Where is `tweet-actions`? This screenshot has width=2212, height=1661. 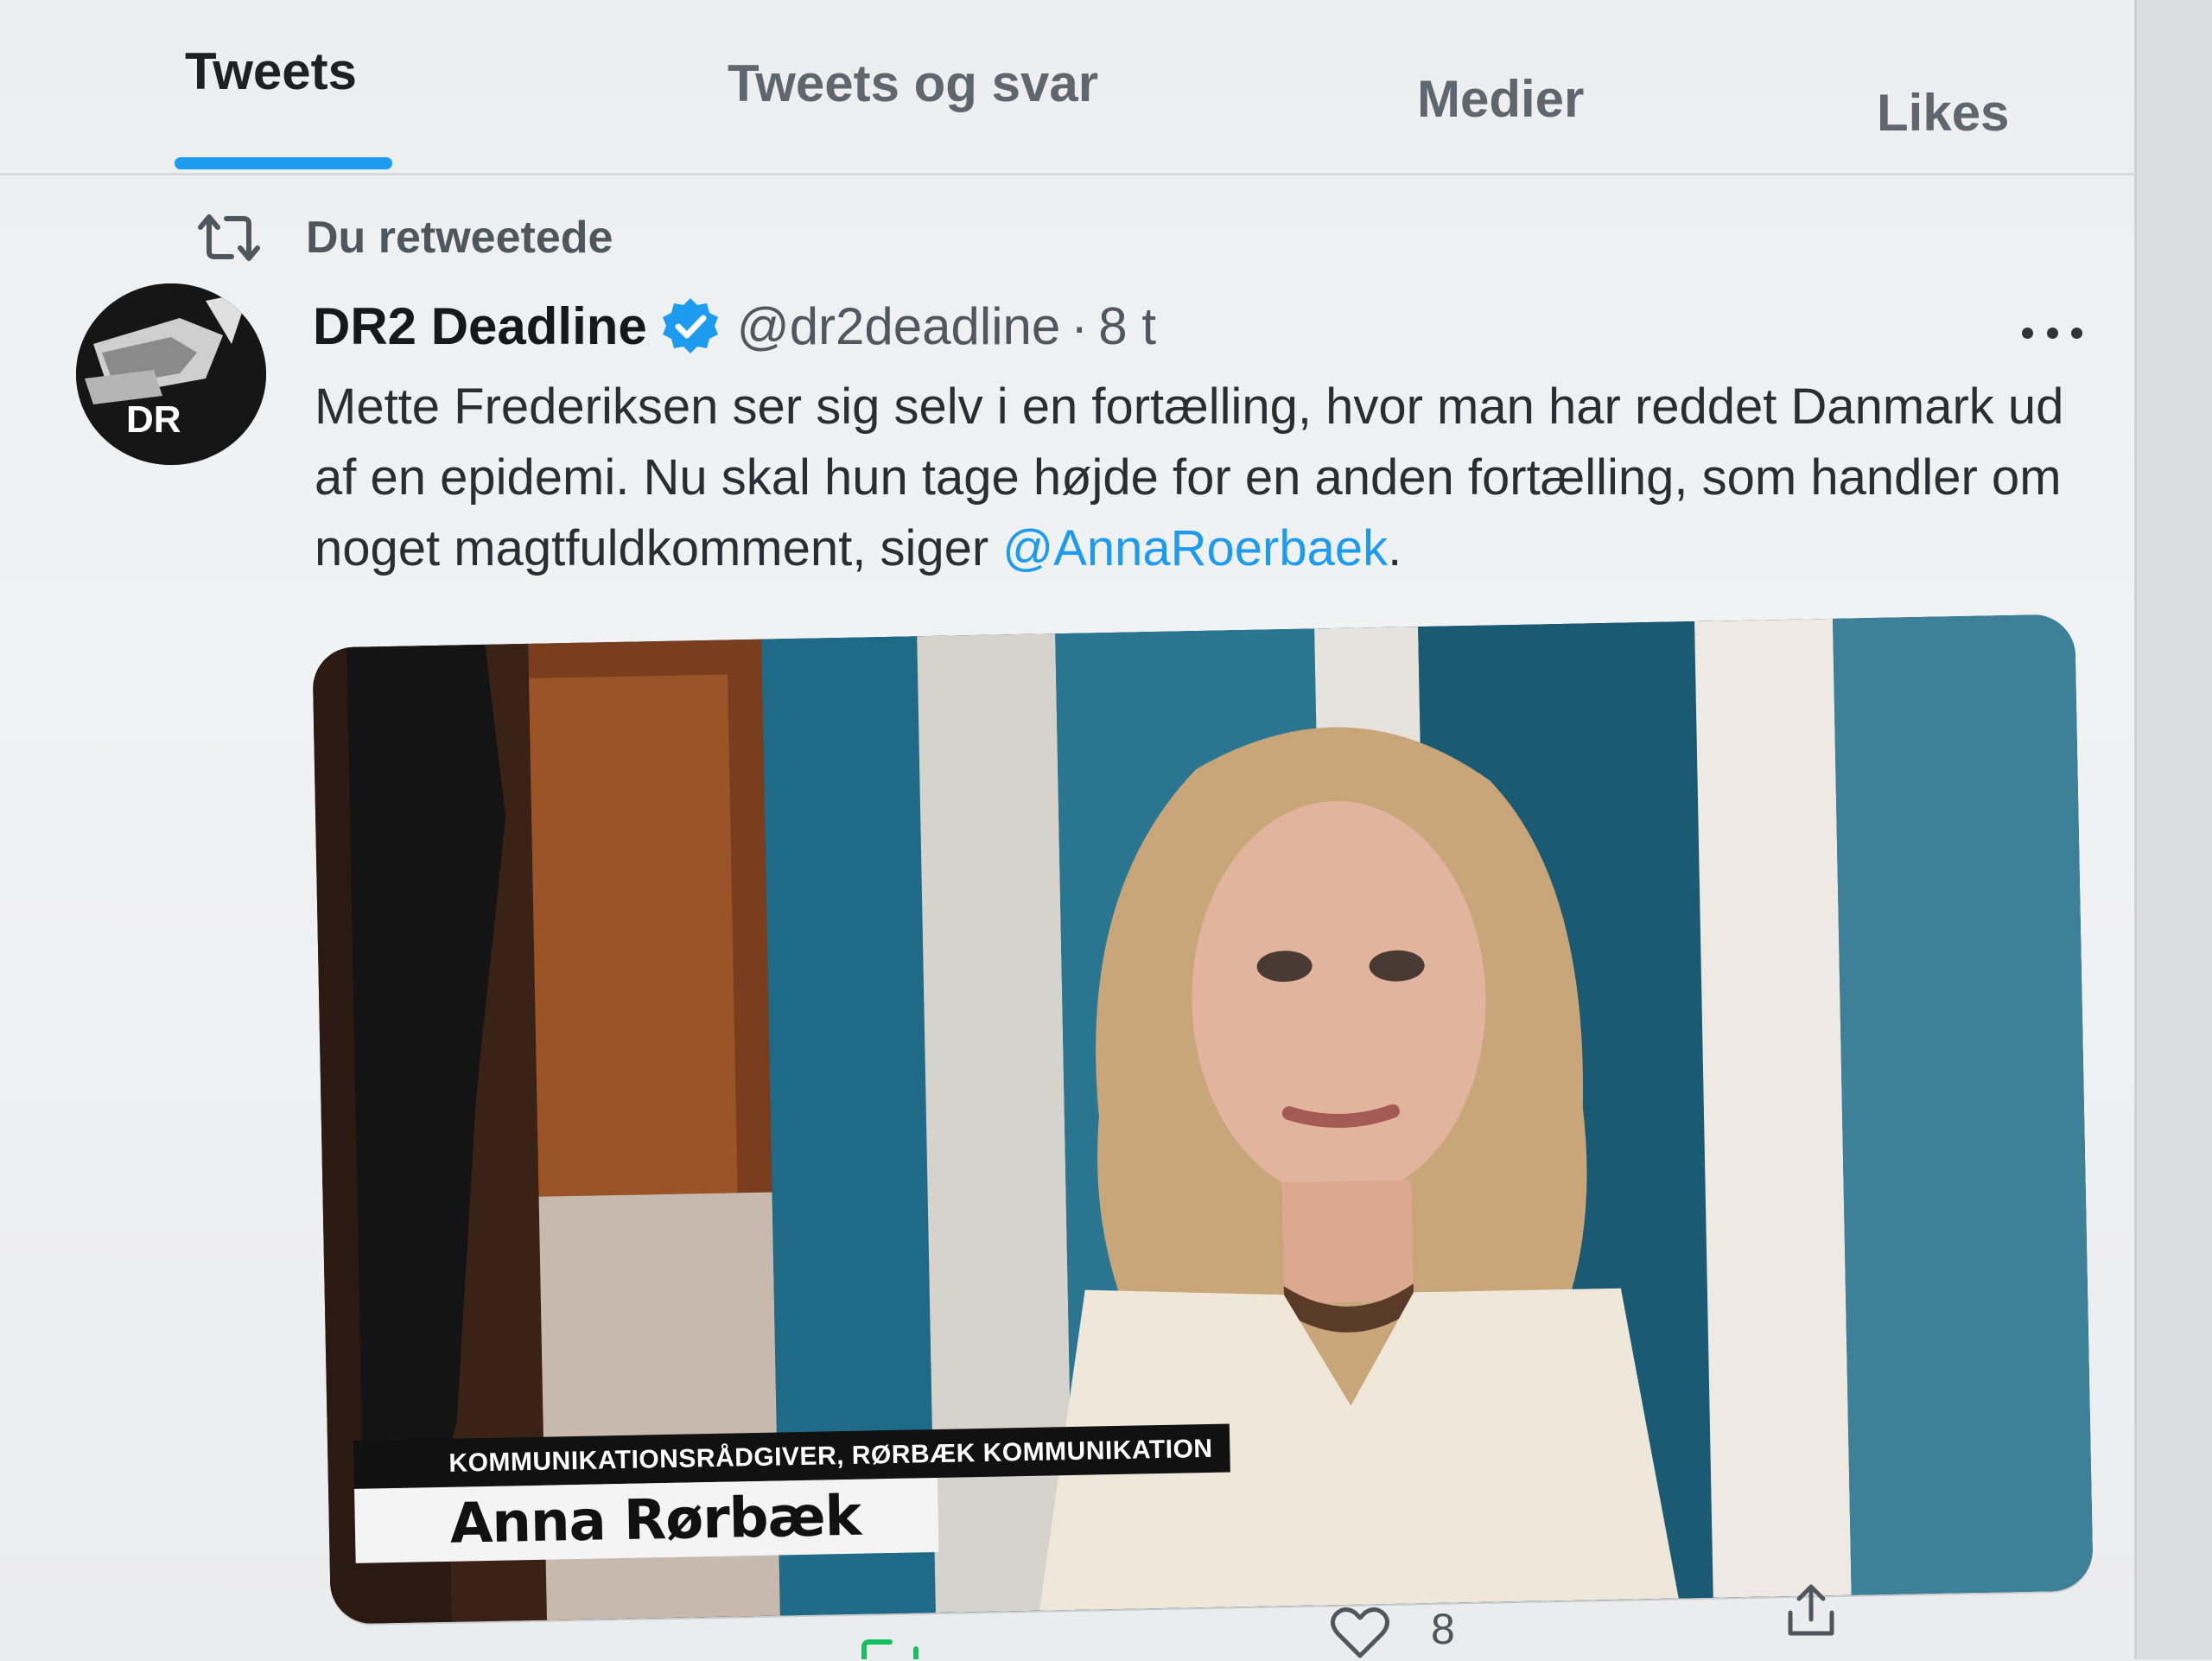 tweet-actions is located at coordinates (1067, 1620).